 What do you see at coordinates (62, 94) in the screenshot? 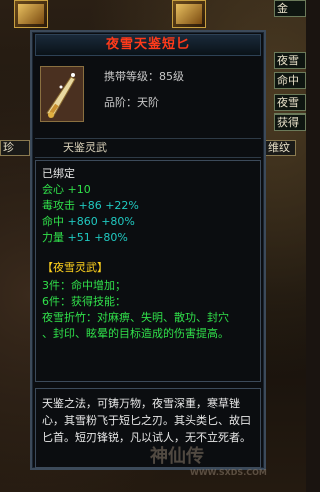
I see `dagger-icon` at bounding box center [62, 94].